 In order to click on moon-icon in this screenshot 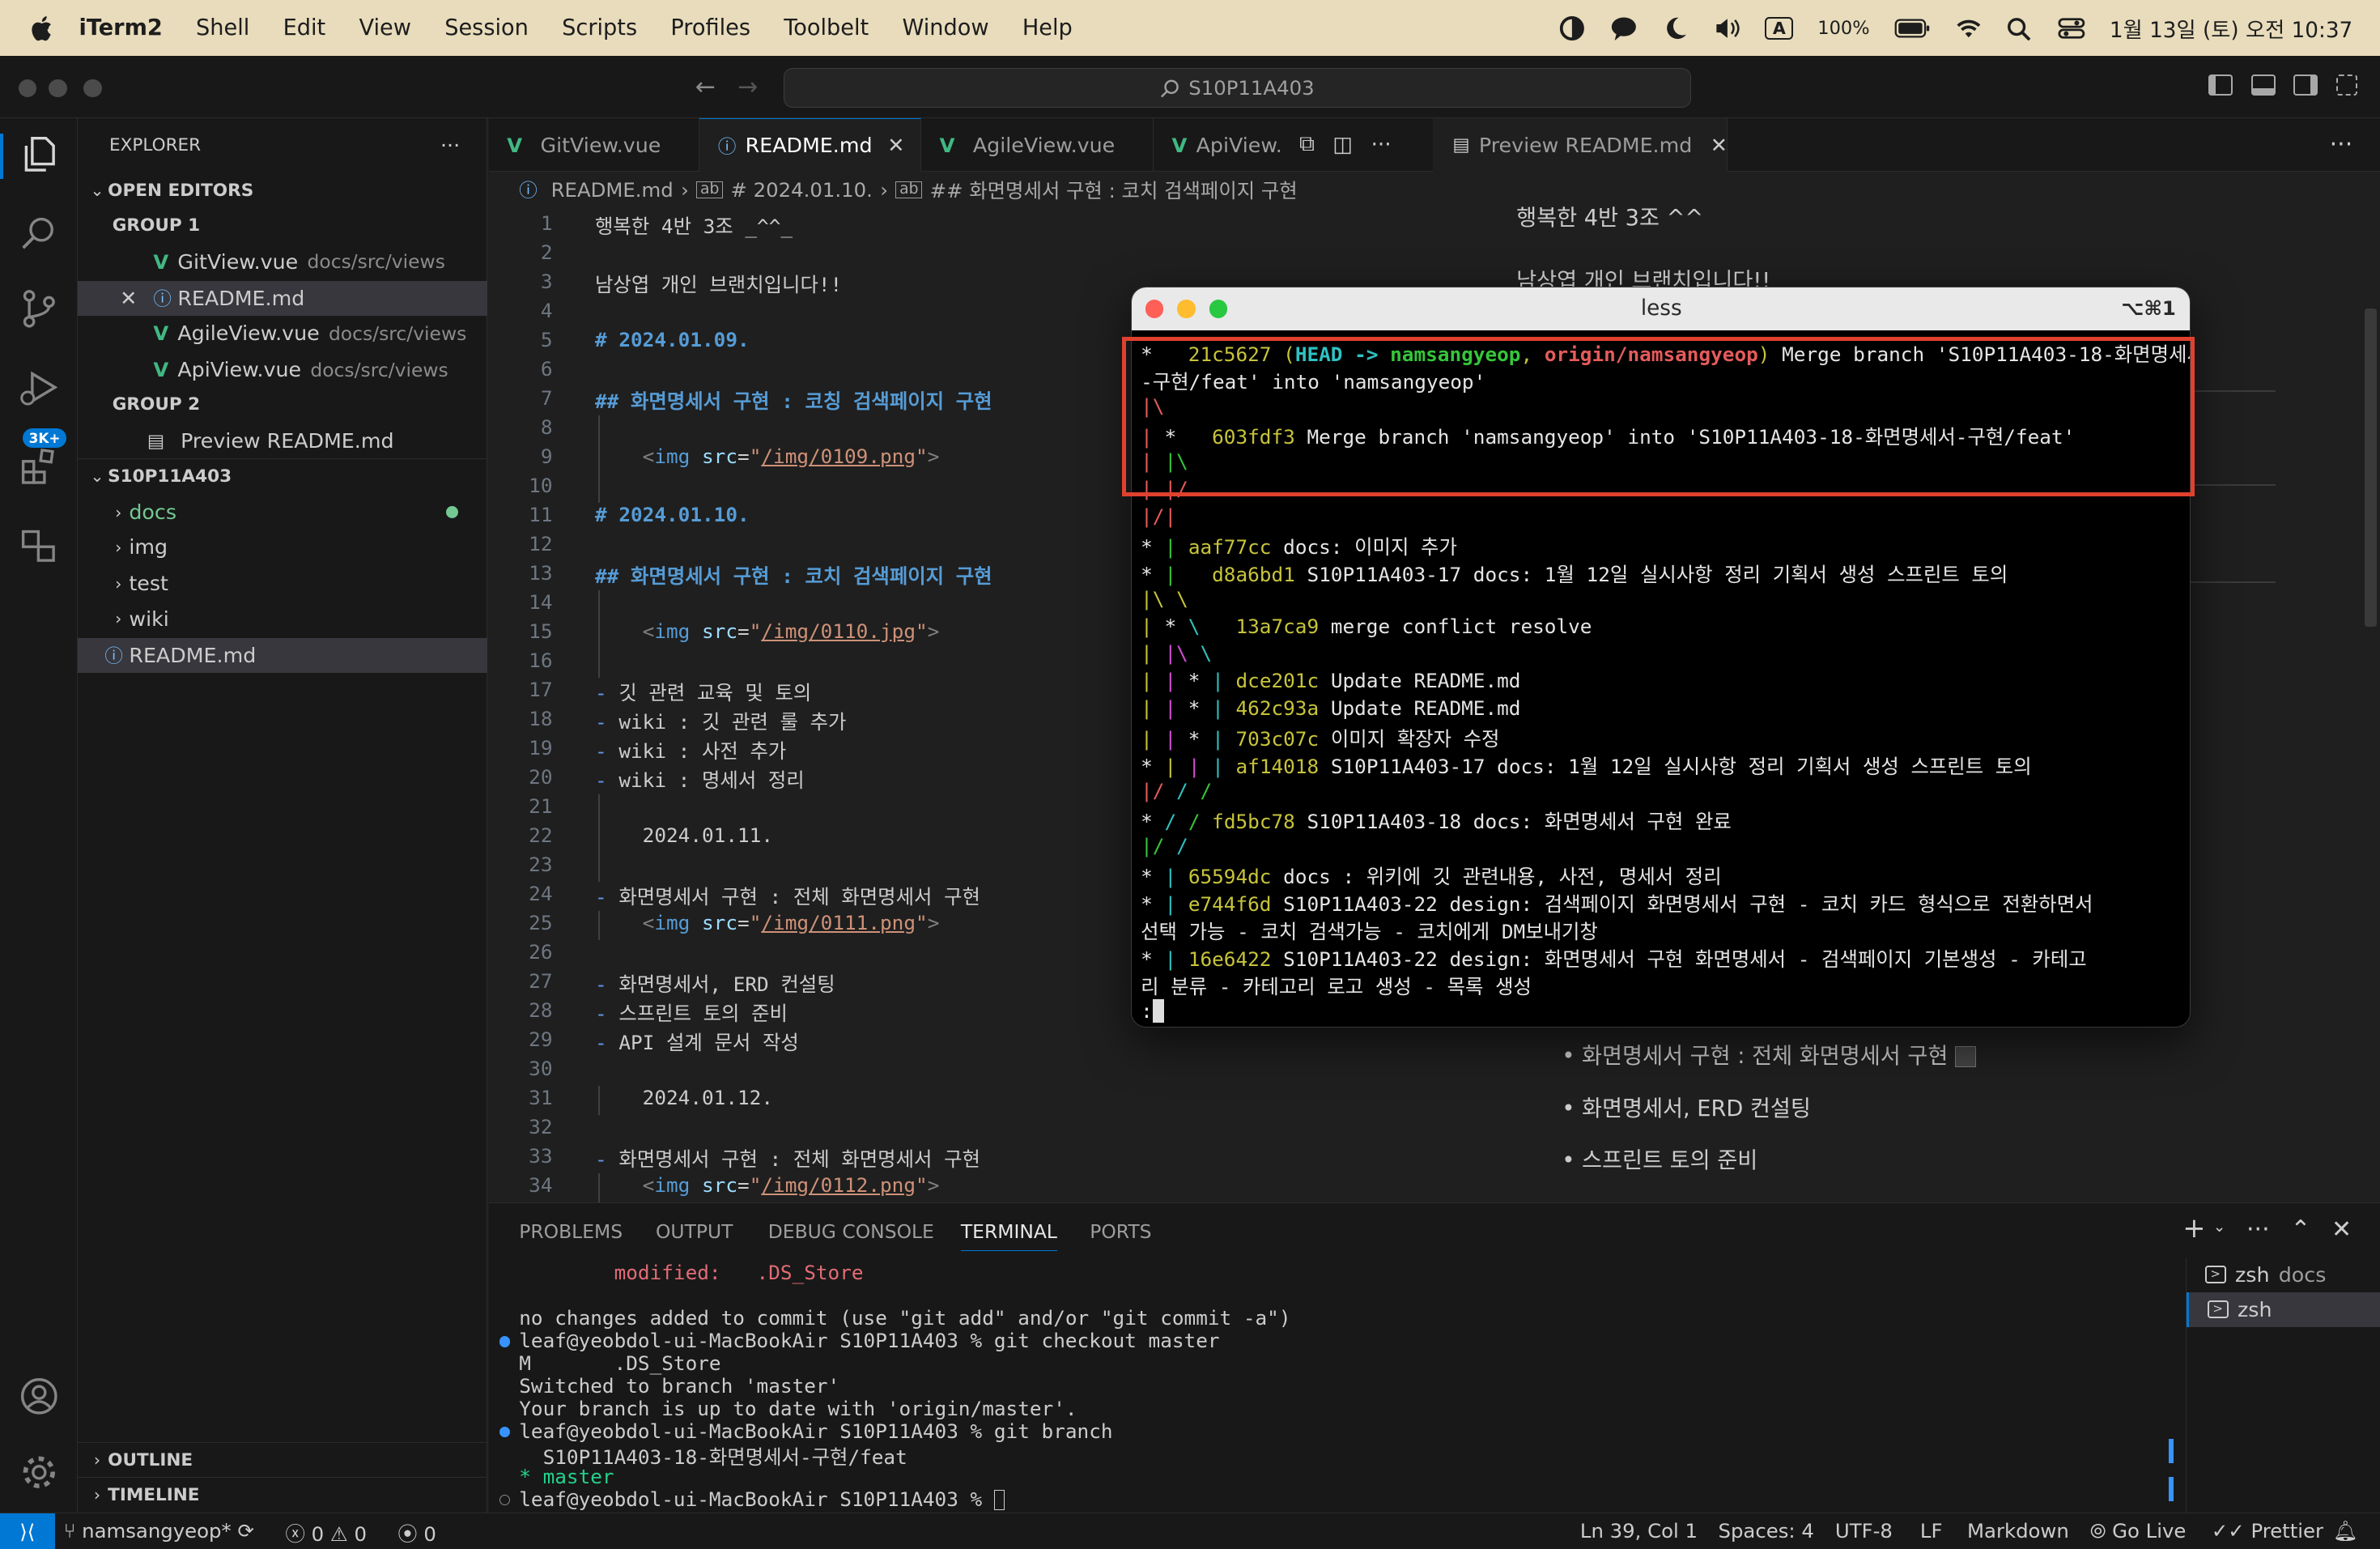, I will do `click(1676, 28)`.